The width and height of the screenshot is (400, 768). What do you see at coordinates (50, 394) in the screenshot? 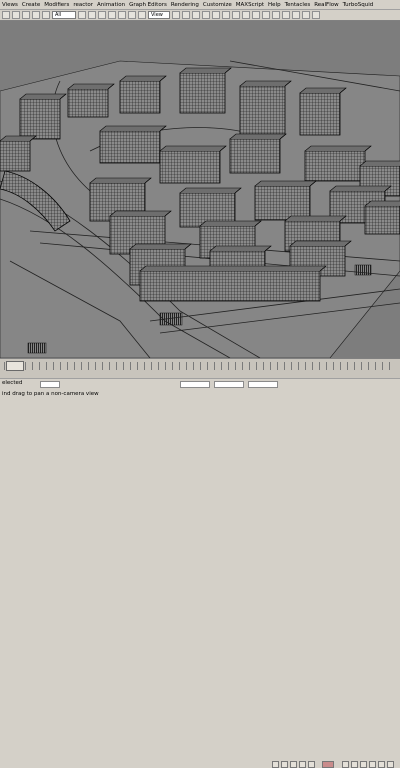
I see `prompt-line: ind drag to pan a non-camera view` at bounding box center [50, 394].